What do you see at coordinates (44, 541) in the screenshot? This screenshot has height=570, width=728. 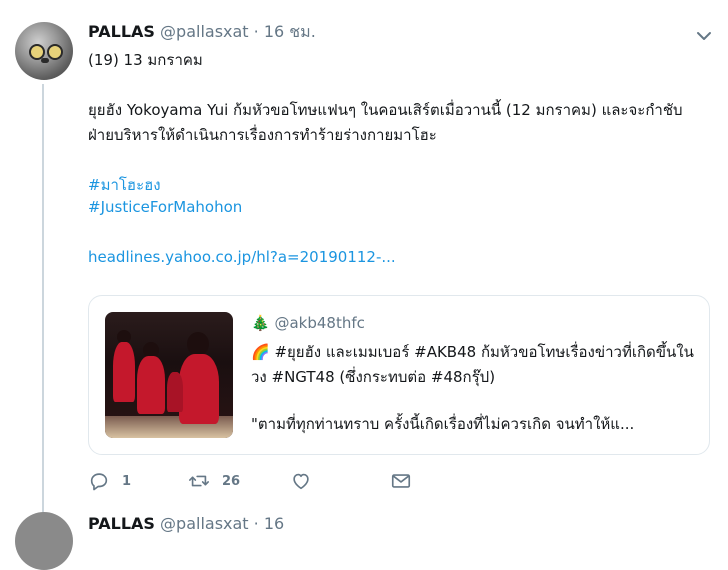 I see `next-tweet-avatar` at bounding box center [44, 541].